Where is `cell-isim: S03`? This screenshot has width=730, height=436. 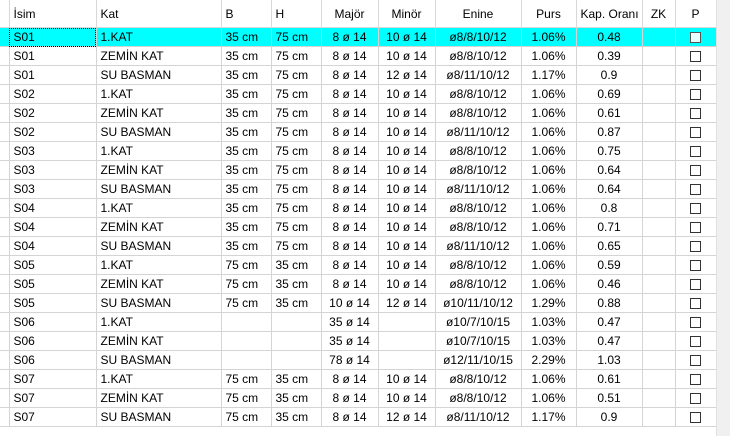
cell-isim: S03 is located at coordinates (53, 170).